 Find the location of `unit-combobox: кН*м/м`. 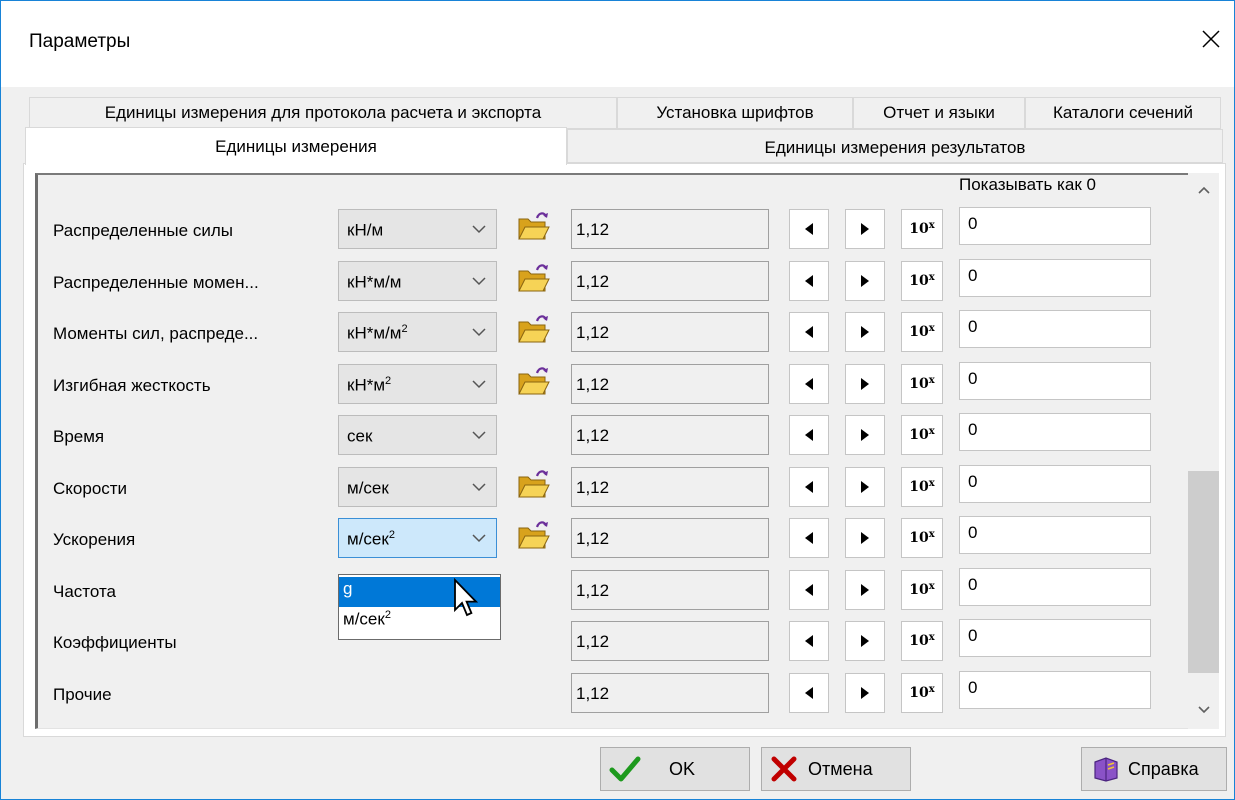

unit-combobox: кН*м/м is located at coordinates (417, 281).